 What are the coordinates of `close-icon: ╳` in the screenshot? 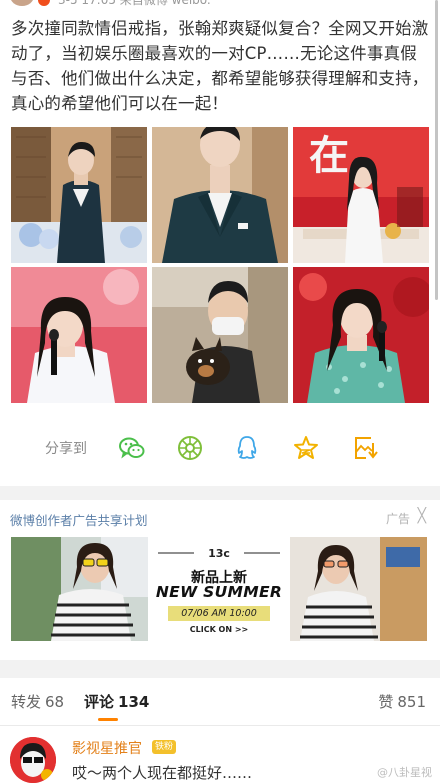 It's located at (422, 516).